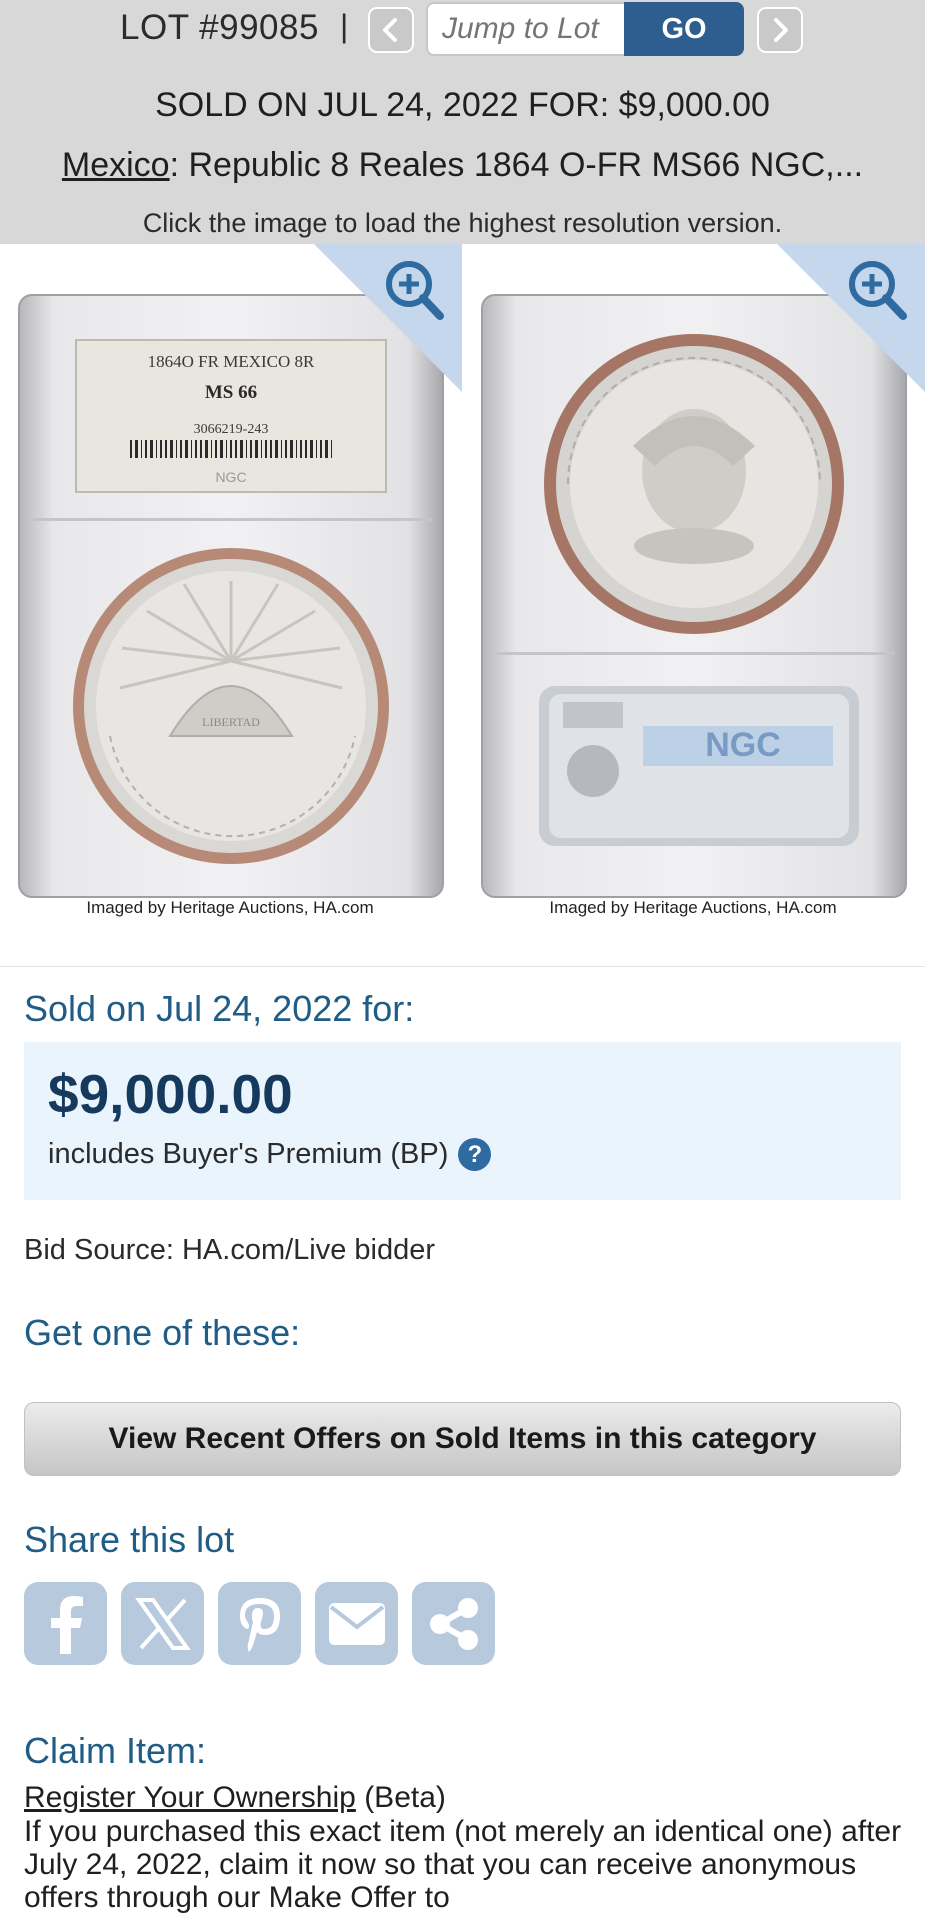  Describe the element at coordinates (162, 1332) in the screenshot. I see `get-one-heading: Get one of these:` at that location.